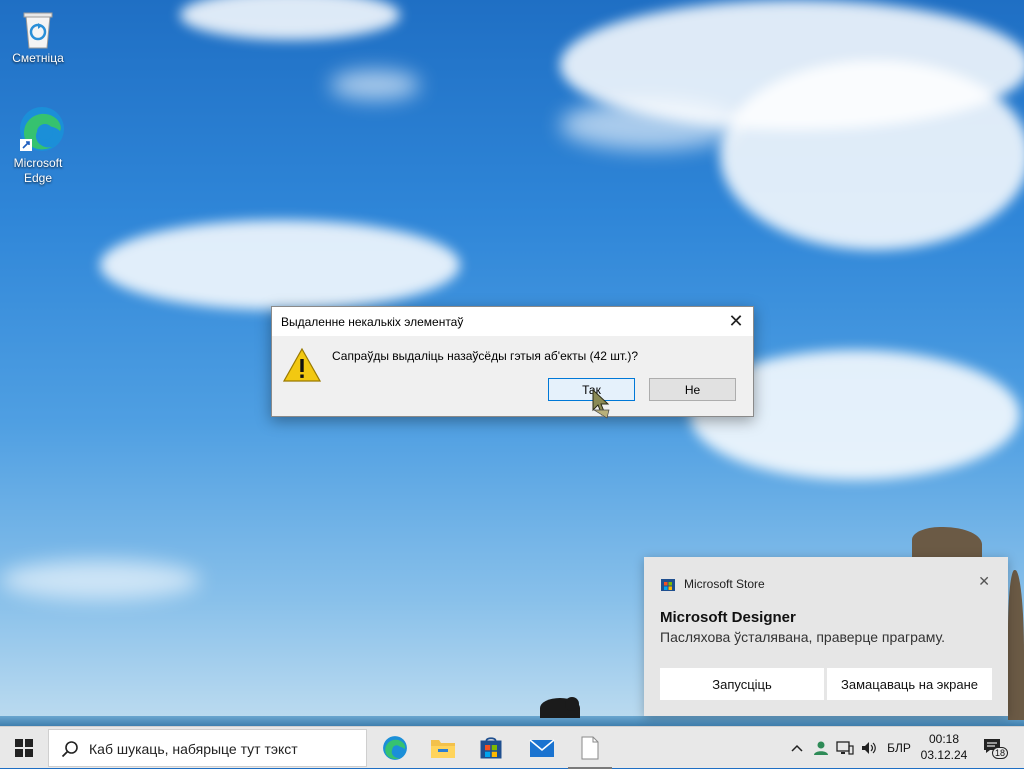  I want to click on pin-to-start-button: Замацаваць на экране, so click(909, 684).